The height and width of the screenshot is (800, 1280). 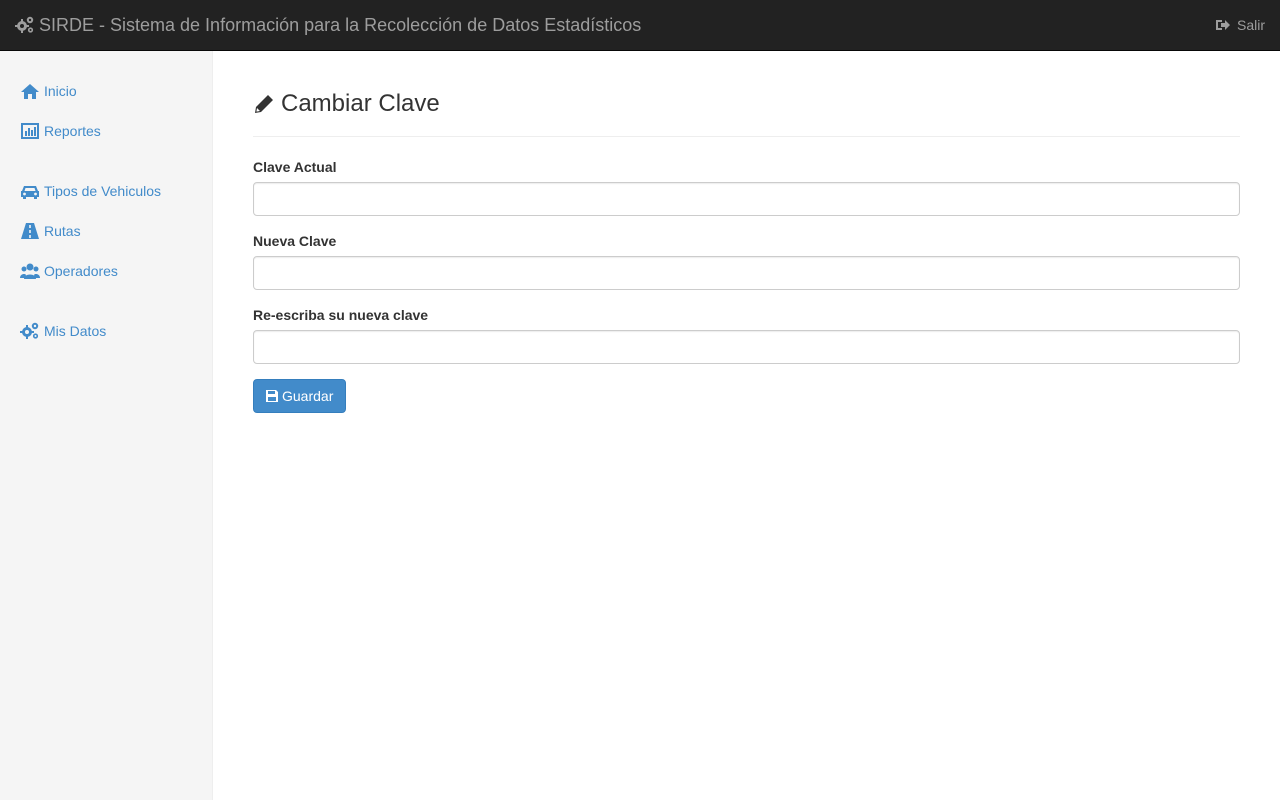 What do you see at coordinates (30, 192) in the screenshot?
I see `car-icon` at bounding box center [30, 192].